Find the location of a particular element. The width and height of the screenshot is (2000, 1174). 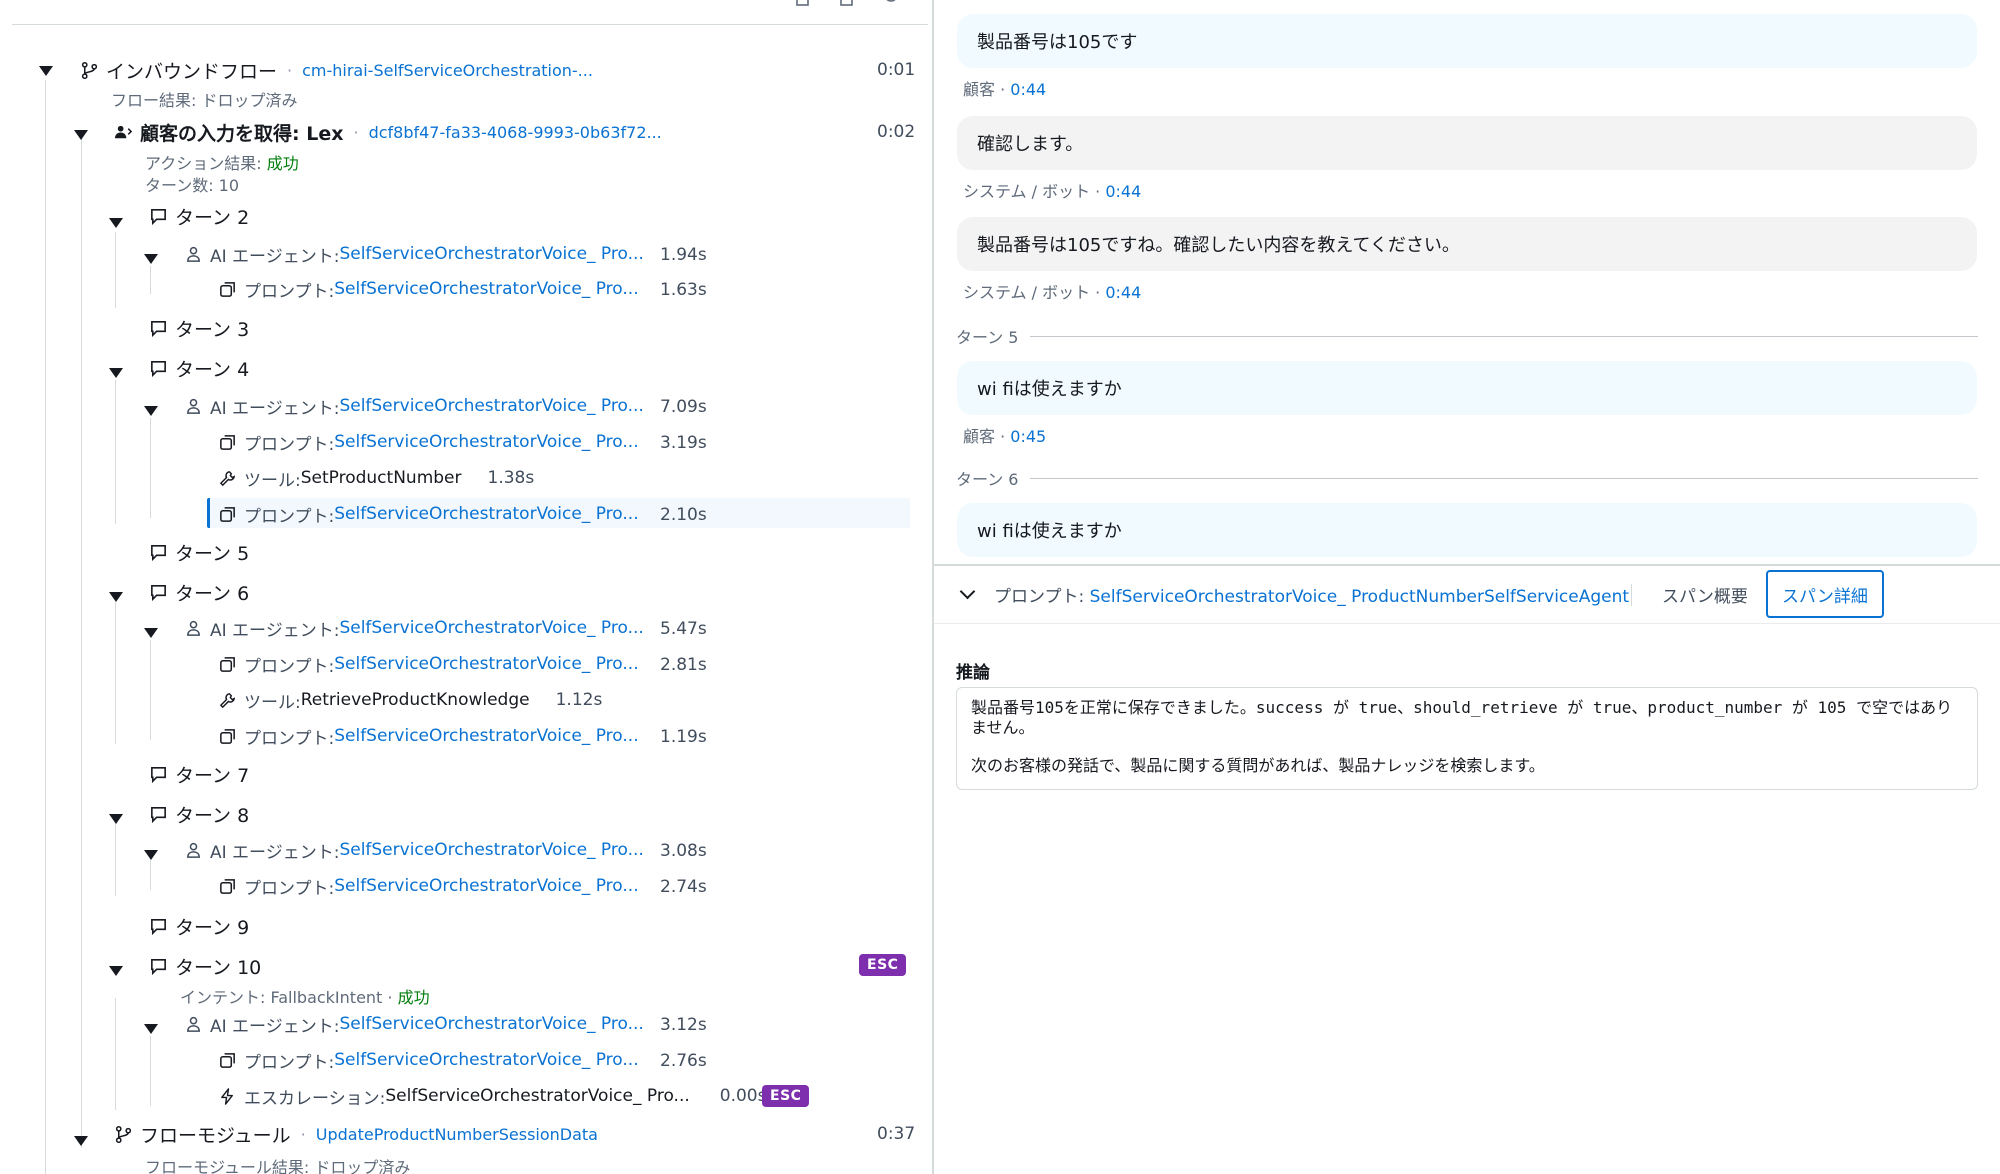

copy-icon is located at coordinates (803, 4).